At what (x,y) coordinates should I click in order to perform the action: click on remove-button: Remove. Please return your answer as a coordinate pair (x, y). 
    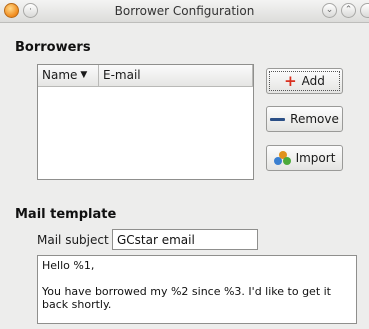
    Looking at the image, I should click on (304, 119).